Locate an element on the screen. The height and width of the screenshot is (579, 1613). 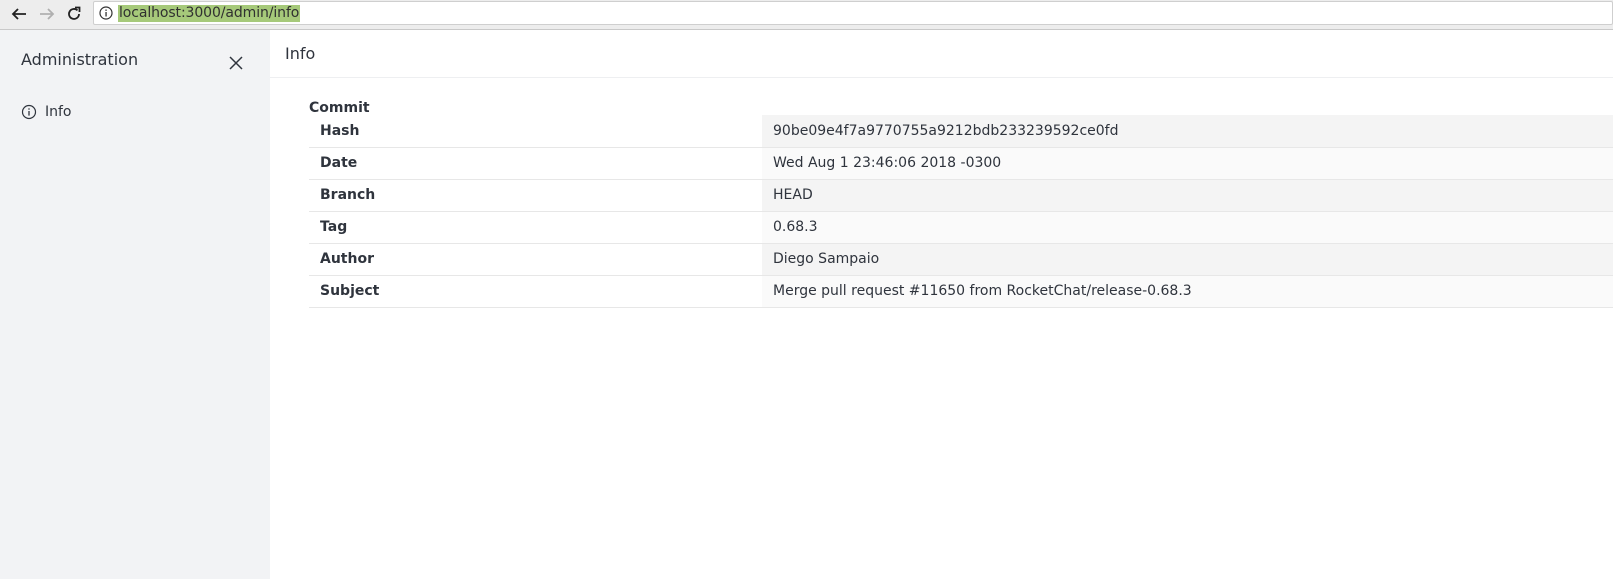
section-title-commit: Commit is located at coordinates (339, 108).